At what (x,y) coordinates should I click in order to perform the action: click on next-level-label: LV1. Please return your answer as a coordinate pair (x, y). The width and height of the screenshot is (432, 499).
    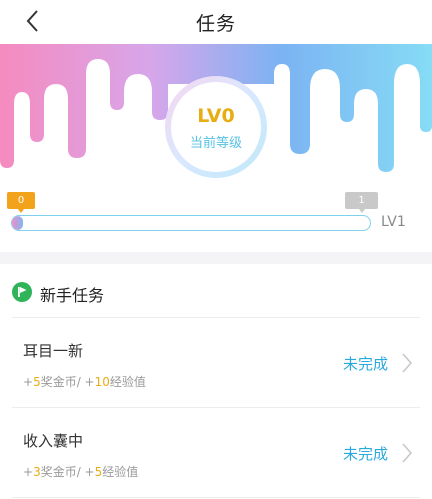
    Looking at the image, I should click on (393, 222).